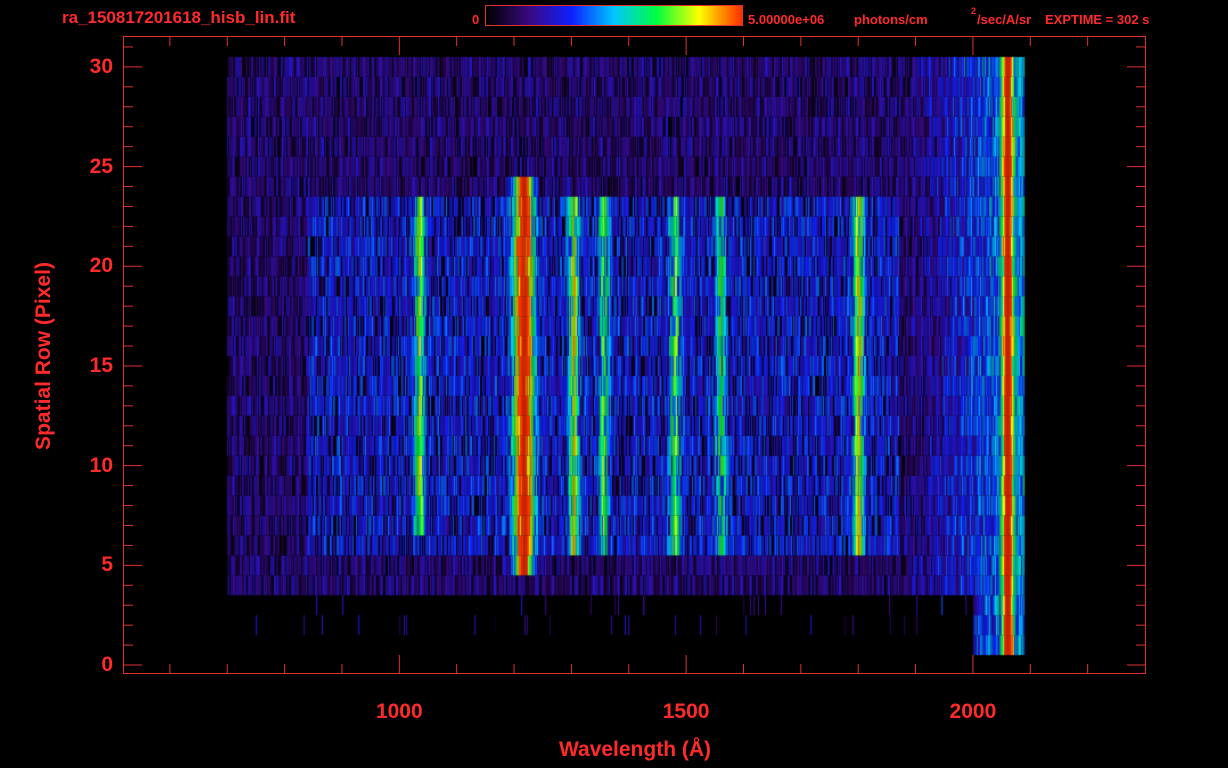 This screenshot has height=768, width=1228. Describe the element at coordinates (101, 465) in the screenshot. I see `y-tick-label: 10` at that location.